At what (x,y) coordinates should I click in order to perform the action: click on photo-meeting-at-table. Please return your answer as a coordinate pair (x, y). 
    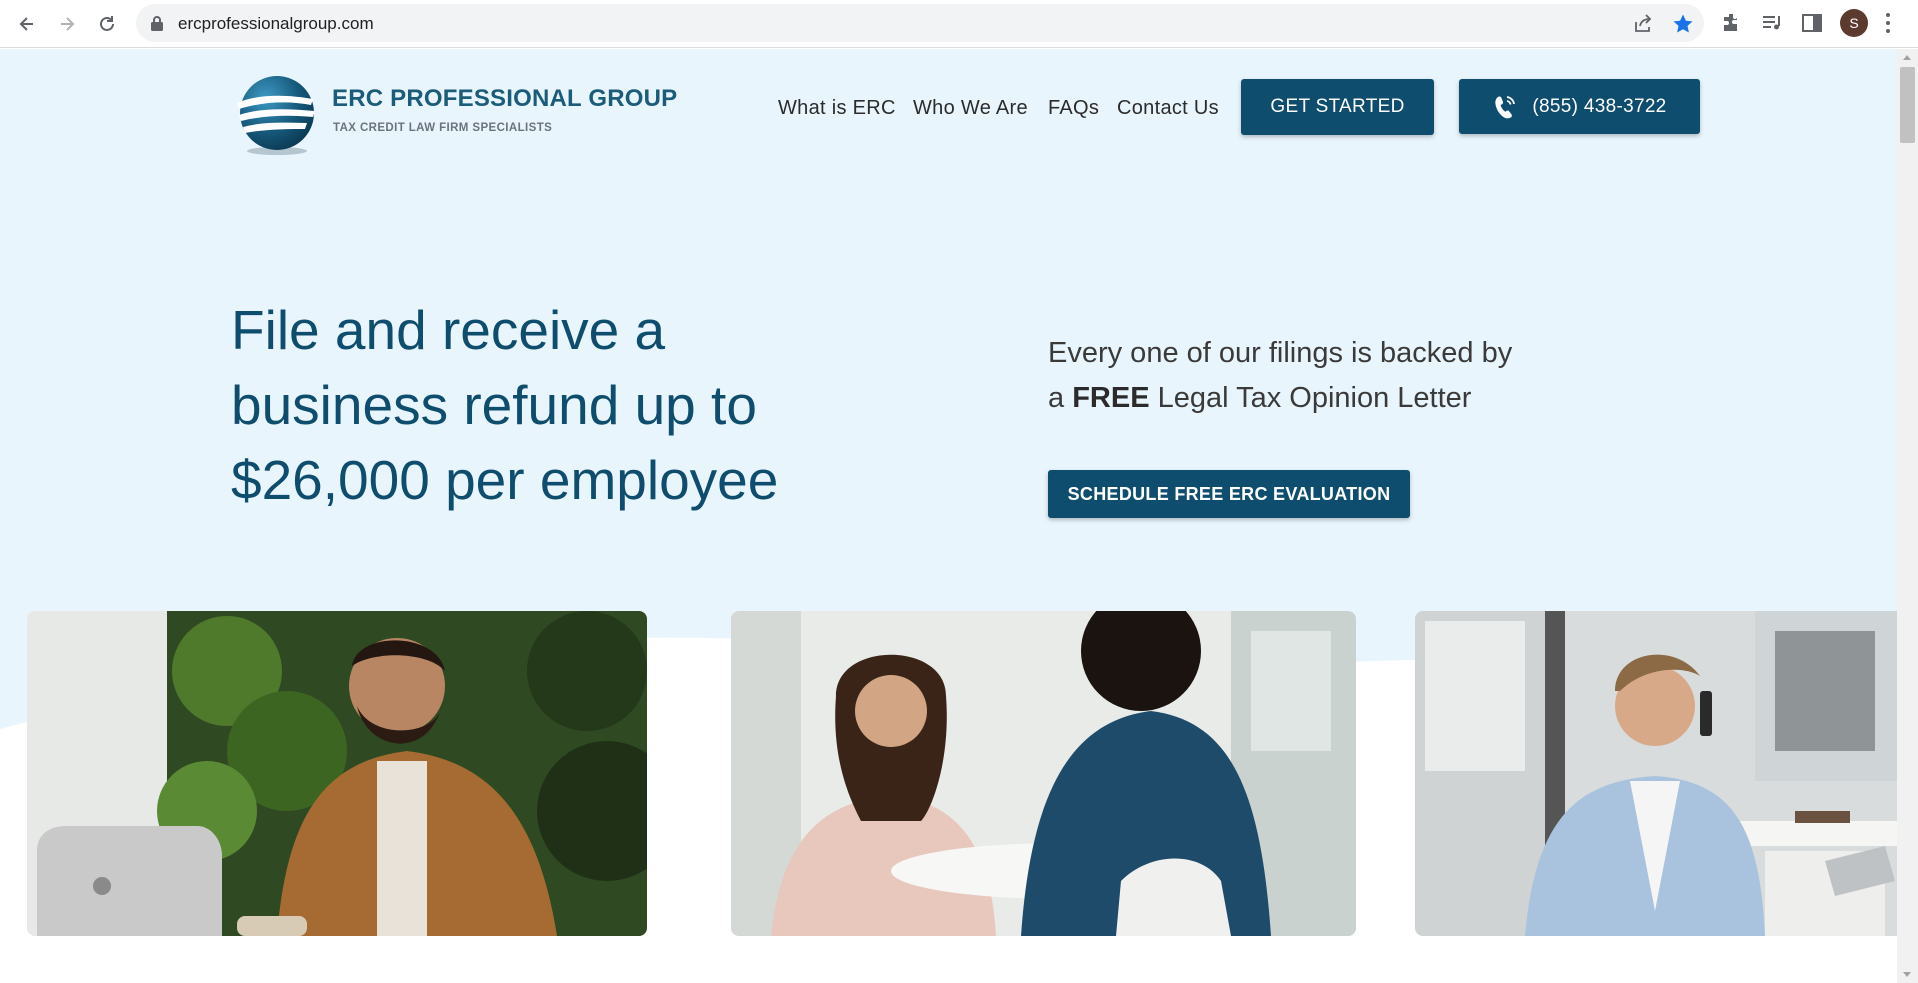
    Looking at the image, I should click on (1043, 773).